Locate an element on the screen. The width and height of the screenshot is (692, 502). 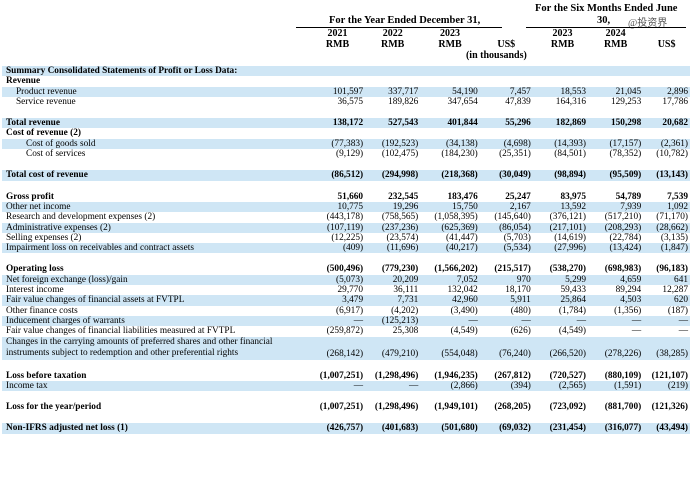
row-value: (2,565) is located at coordinates (563, 386).